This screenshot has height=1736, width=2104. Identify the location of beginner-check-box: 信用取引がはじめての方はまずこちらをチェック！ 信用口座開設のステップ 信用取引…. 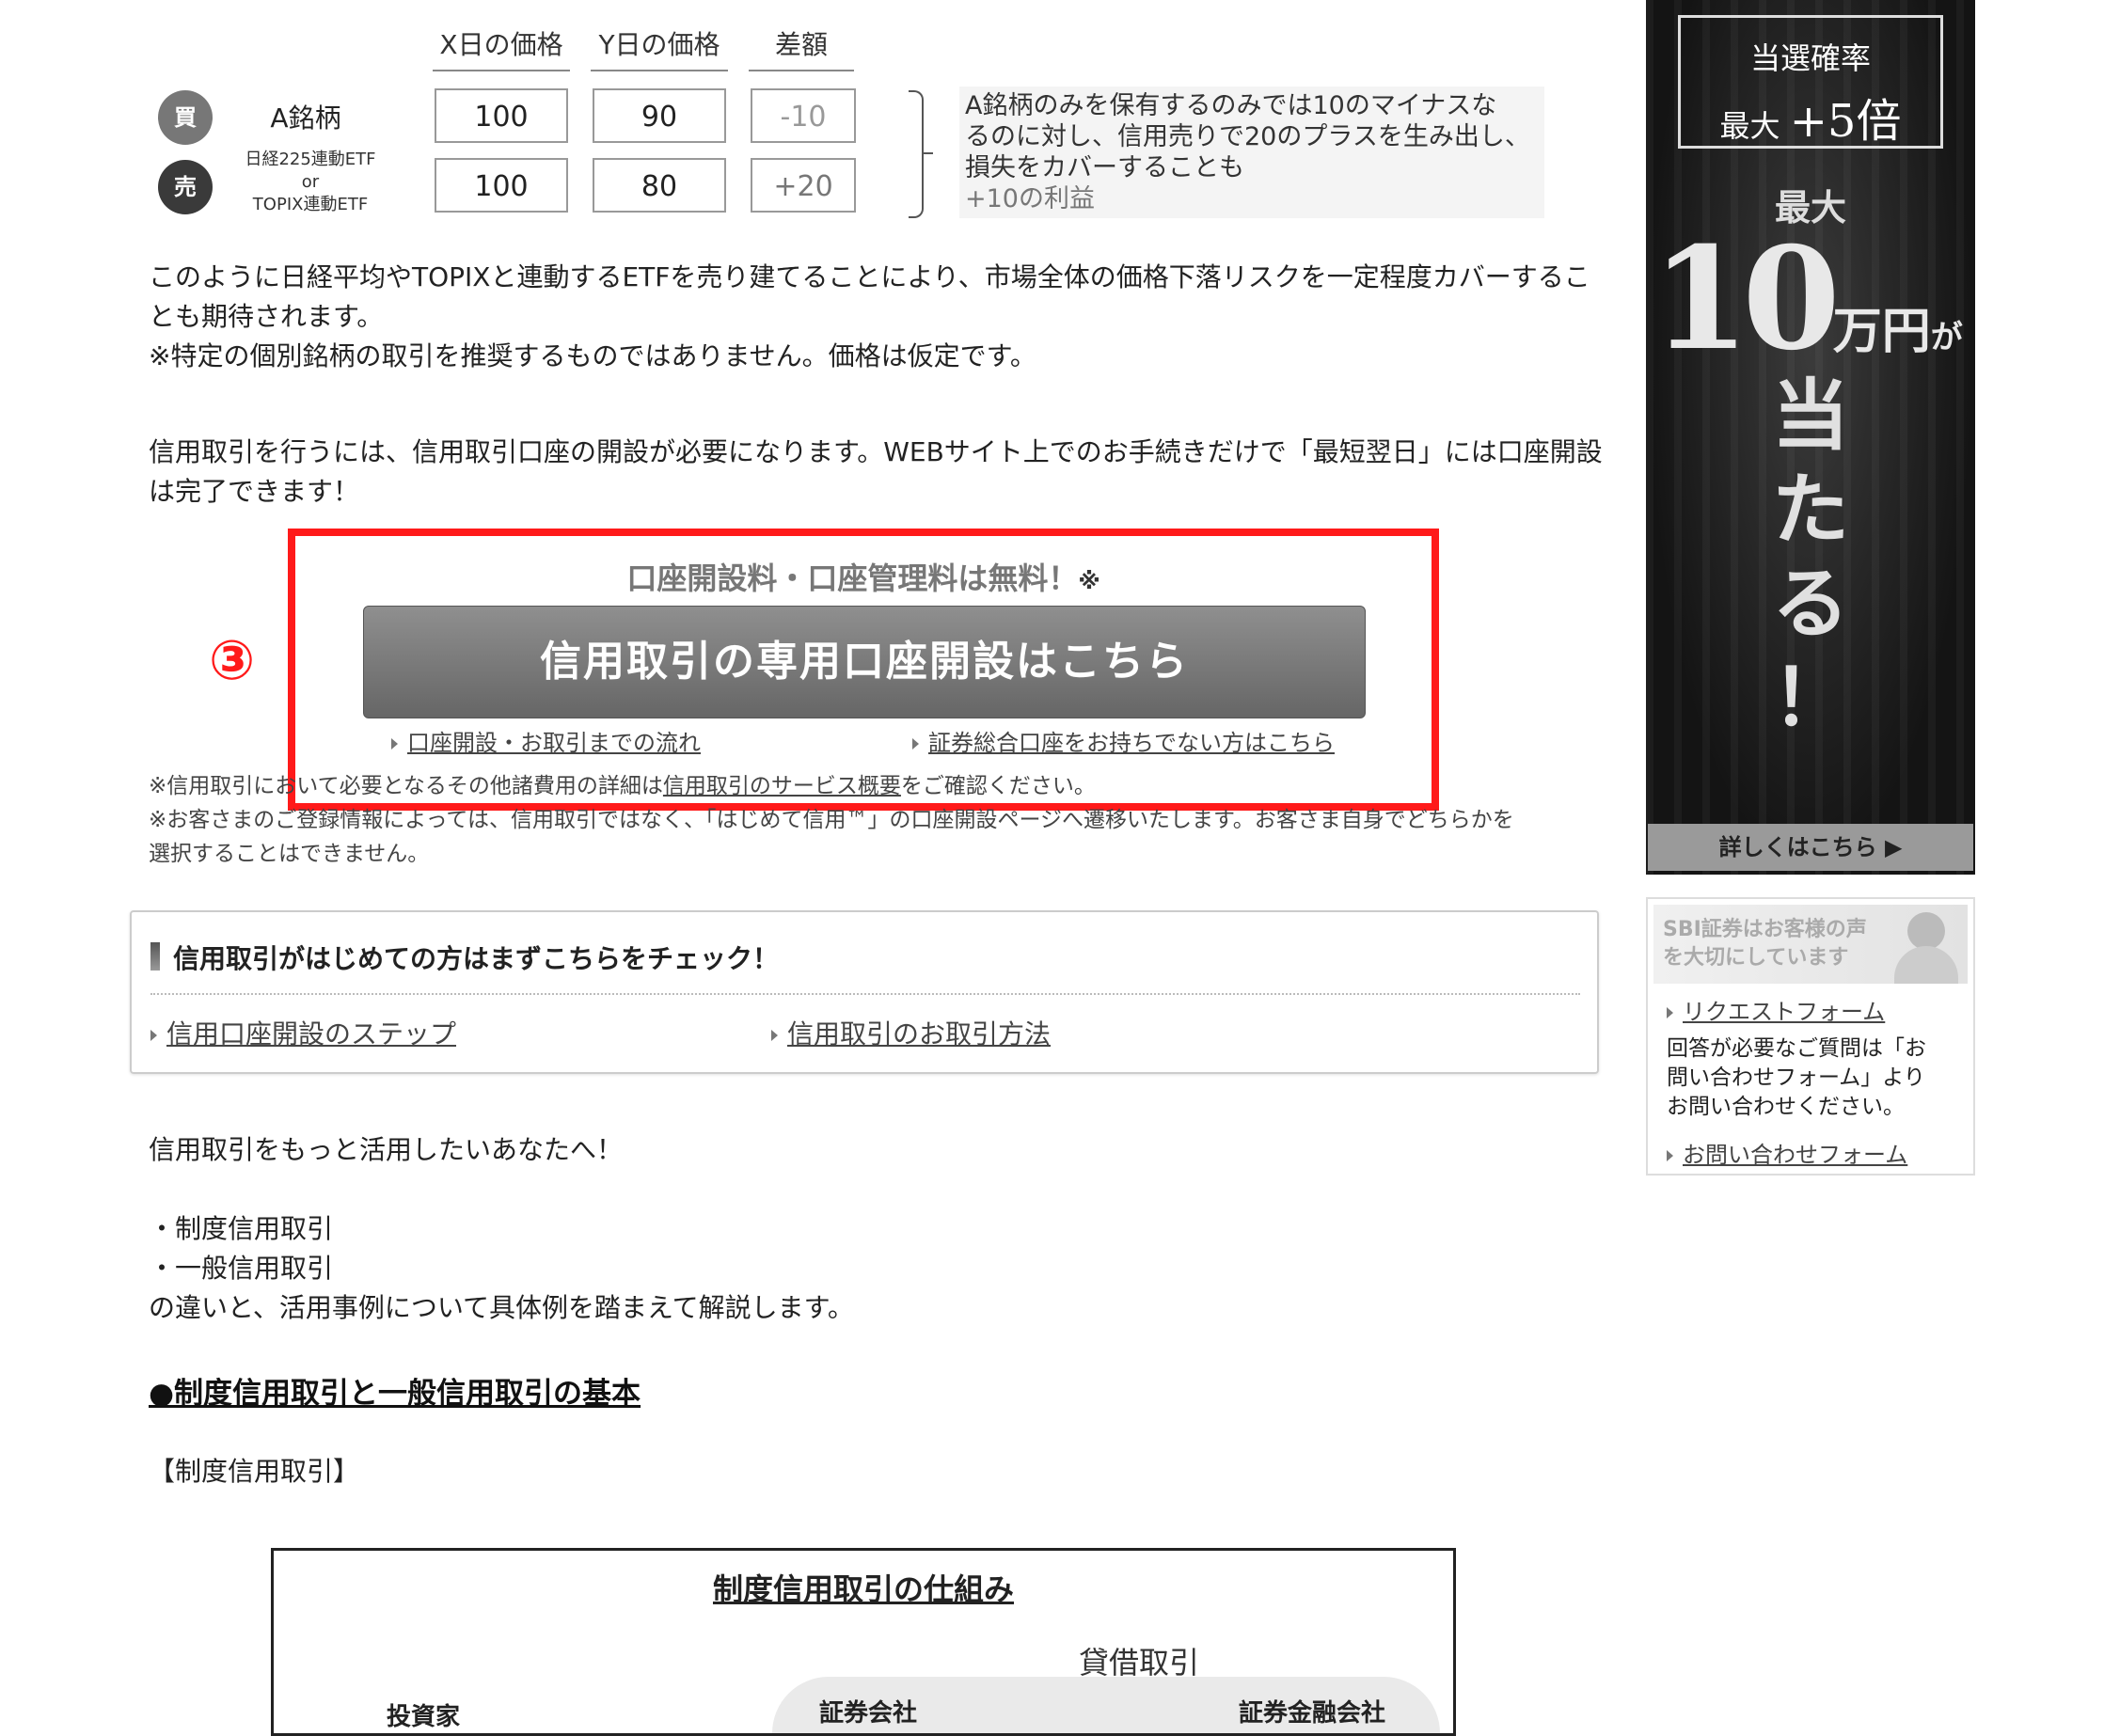
(864, 992).